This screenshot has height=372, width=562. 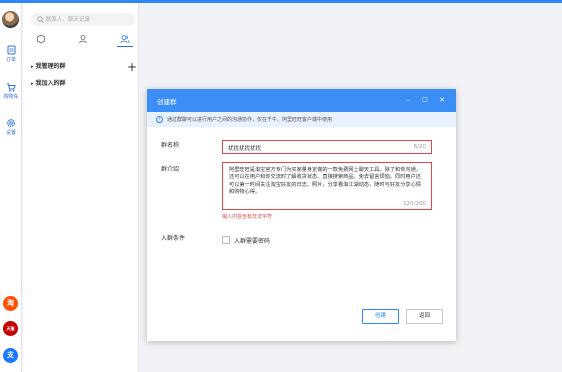 I want to click on gear-icon, so click(x=11, y=123).